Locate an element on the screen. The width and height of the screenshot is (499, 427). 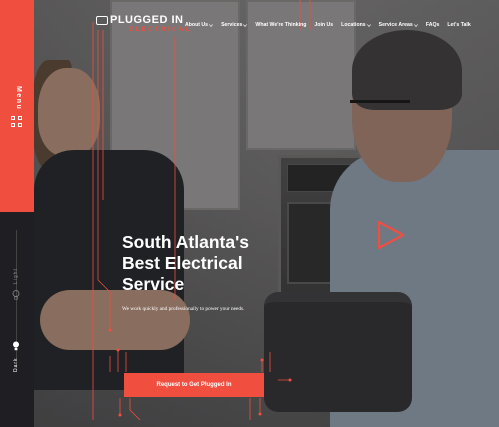
nav-item-join-us: Join Us is located at coordinates (323, 25).